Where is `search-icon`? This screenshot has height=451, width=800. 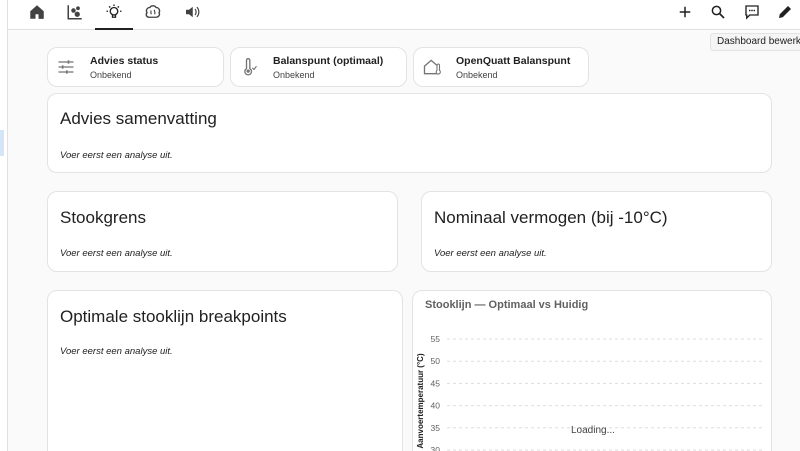 search-icon is located at coordinates (718, 12).